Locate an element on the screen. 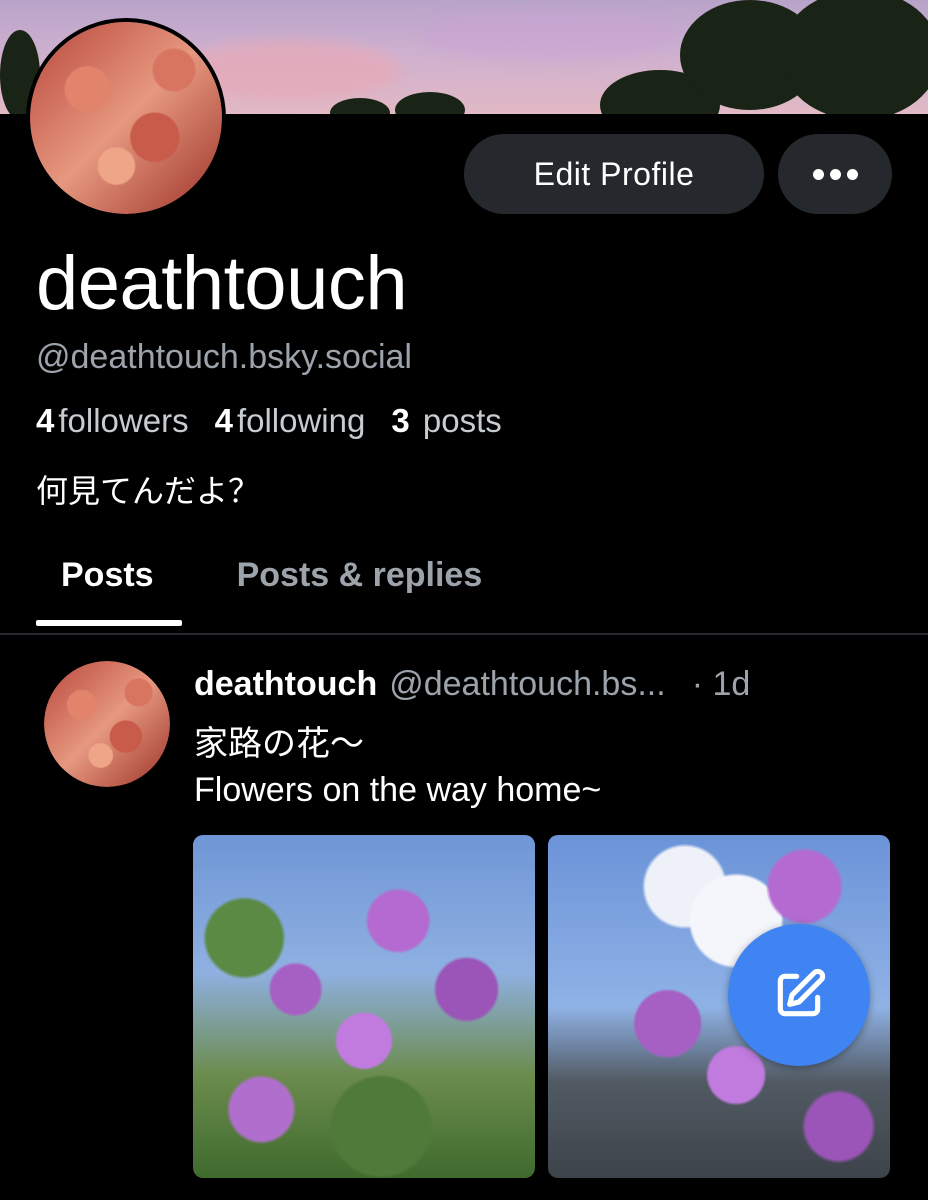 The width and height of the screenshot is (928, 1200). posts-count: 3 is located at coordinates (400, 420).